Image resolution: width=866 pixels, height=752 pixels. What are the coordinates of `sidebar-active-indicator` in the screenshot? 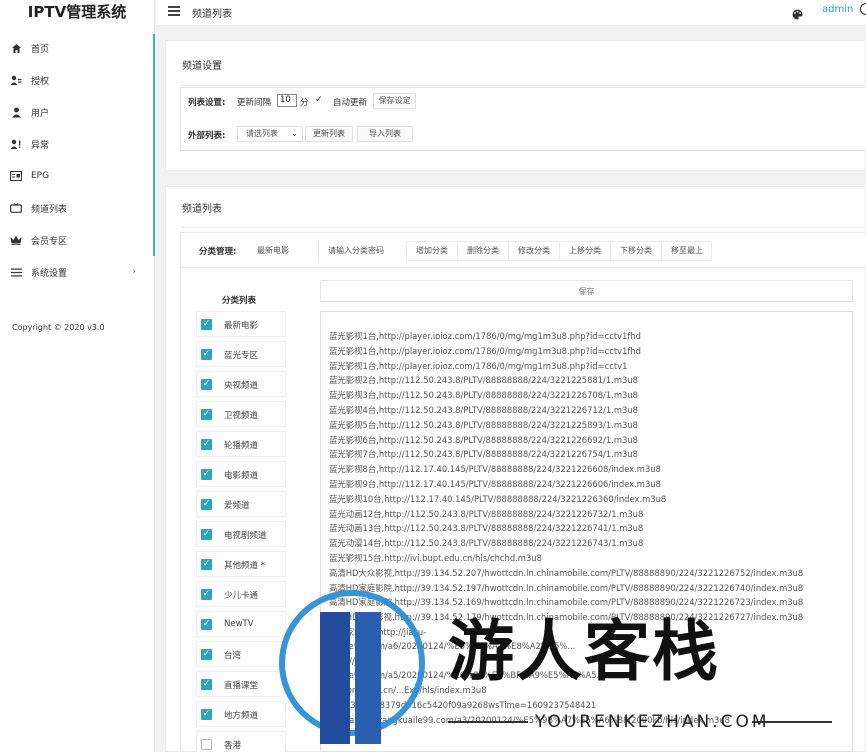 It's located at (154, 145).